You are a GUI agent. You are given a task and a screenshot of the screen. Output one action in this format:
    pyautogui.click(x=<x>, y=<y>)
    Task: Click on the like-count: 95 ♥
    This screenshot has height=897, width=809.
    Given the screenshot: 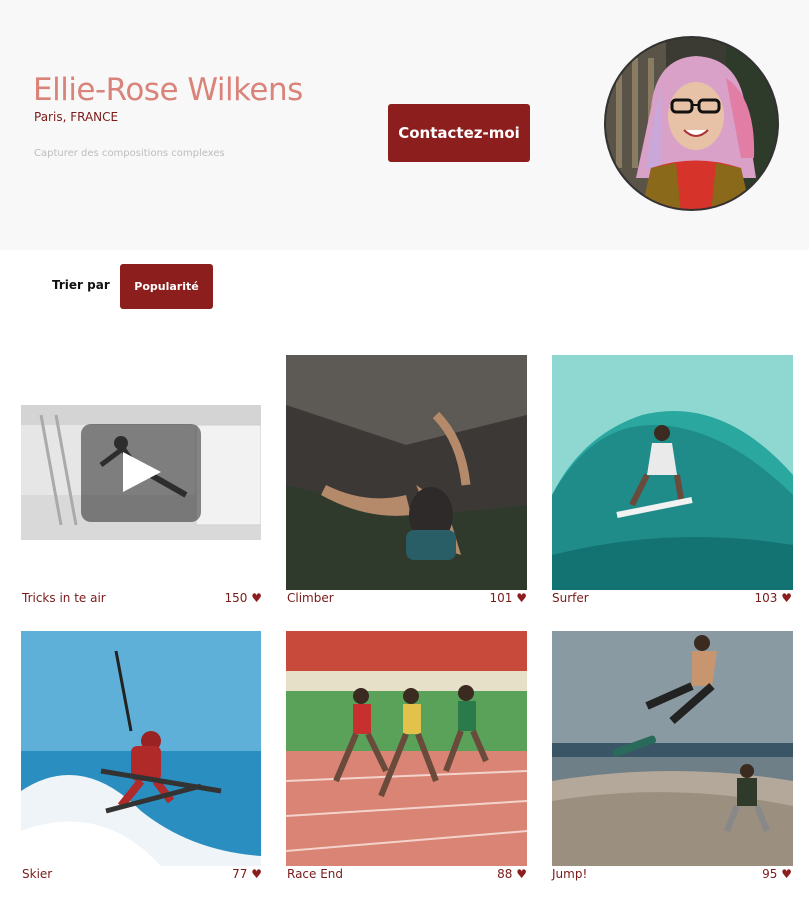 What is the action you would take?
    pyautogui.click(x=777, y=874)
    